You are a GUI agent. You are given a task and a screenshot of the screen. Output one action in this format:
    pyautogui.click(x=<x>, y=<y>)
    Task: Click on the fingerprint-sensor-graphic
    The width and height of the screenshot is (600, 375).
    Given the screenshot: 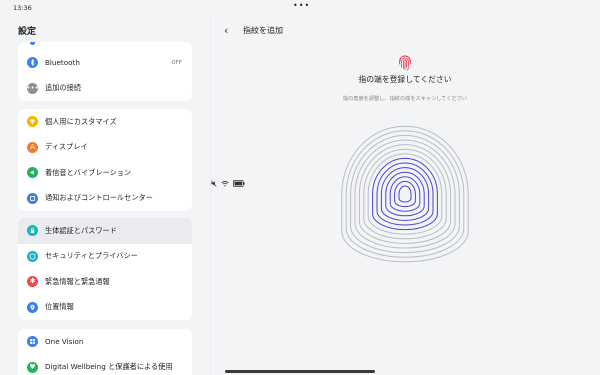 What is the action you would take?
    pyautogui.click(x=405, y=192)
    